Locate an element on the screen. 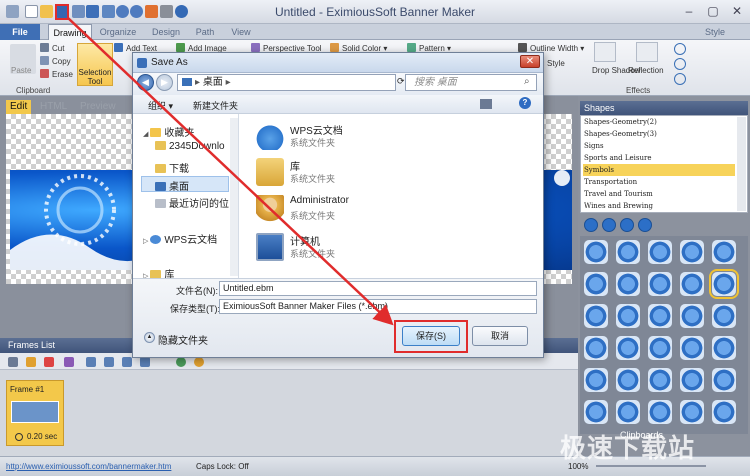 Image resolution: width=750 pixels, height=476 pixels. hide-folders-toggle: 隐藏文件夹 is located at coordinates (183, 339).